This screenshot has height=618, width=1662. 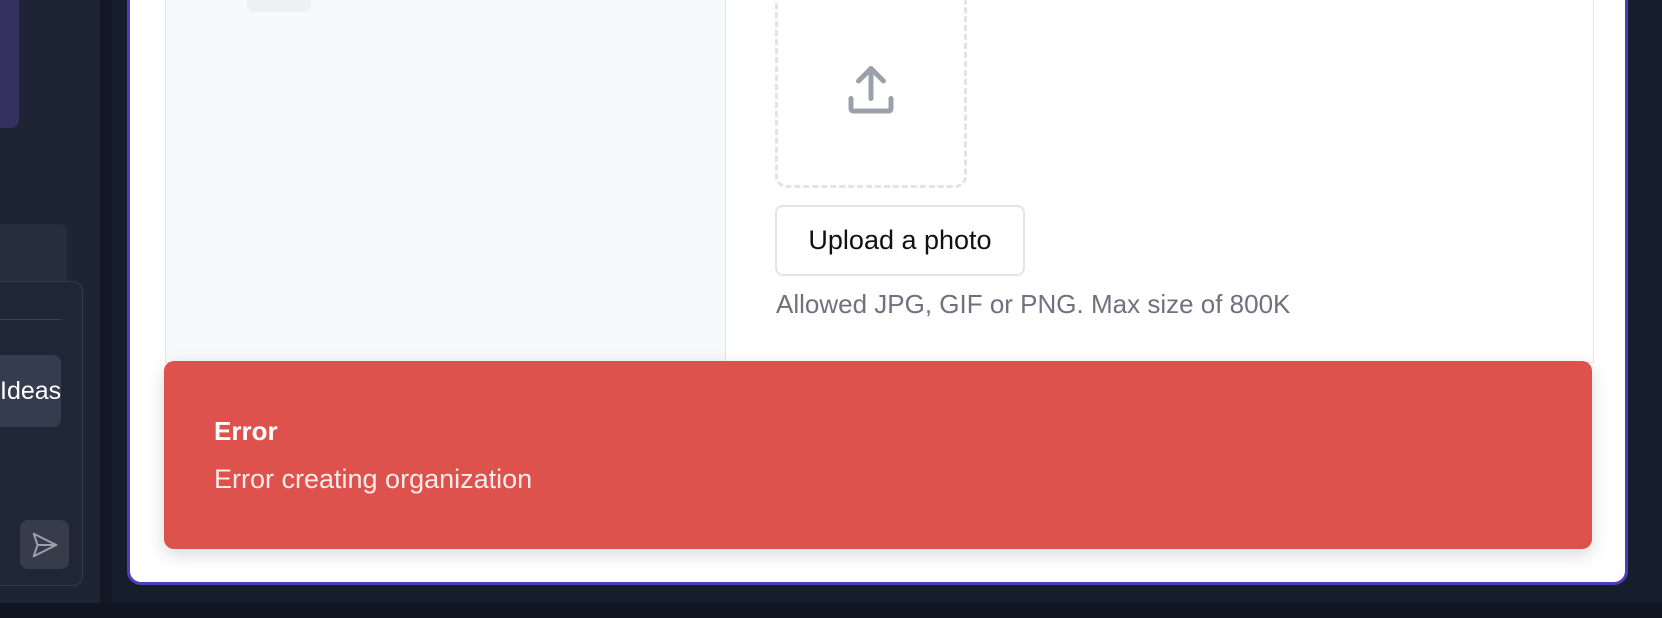 I want to click on send-icon, so click(x=44, y=544).